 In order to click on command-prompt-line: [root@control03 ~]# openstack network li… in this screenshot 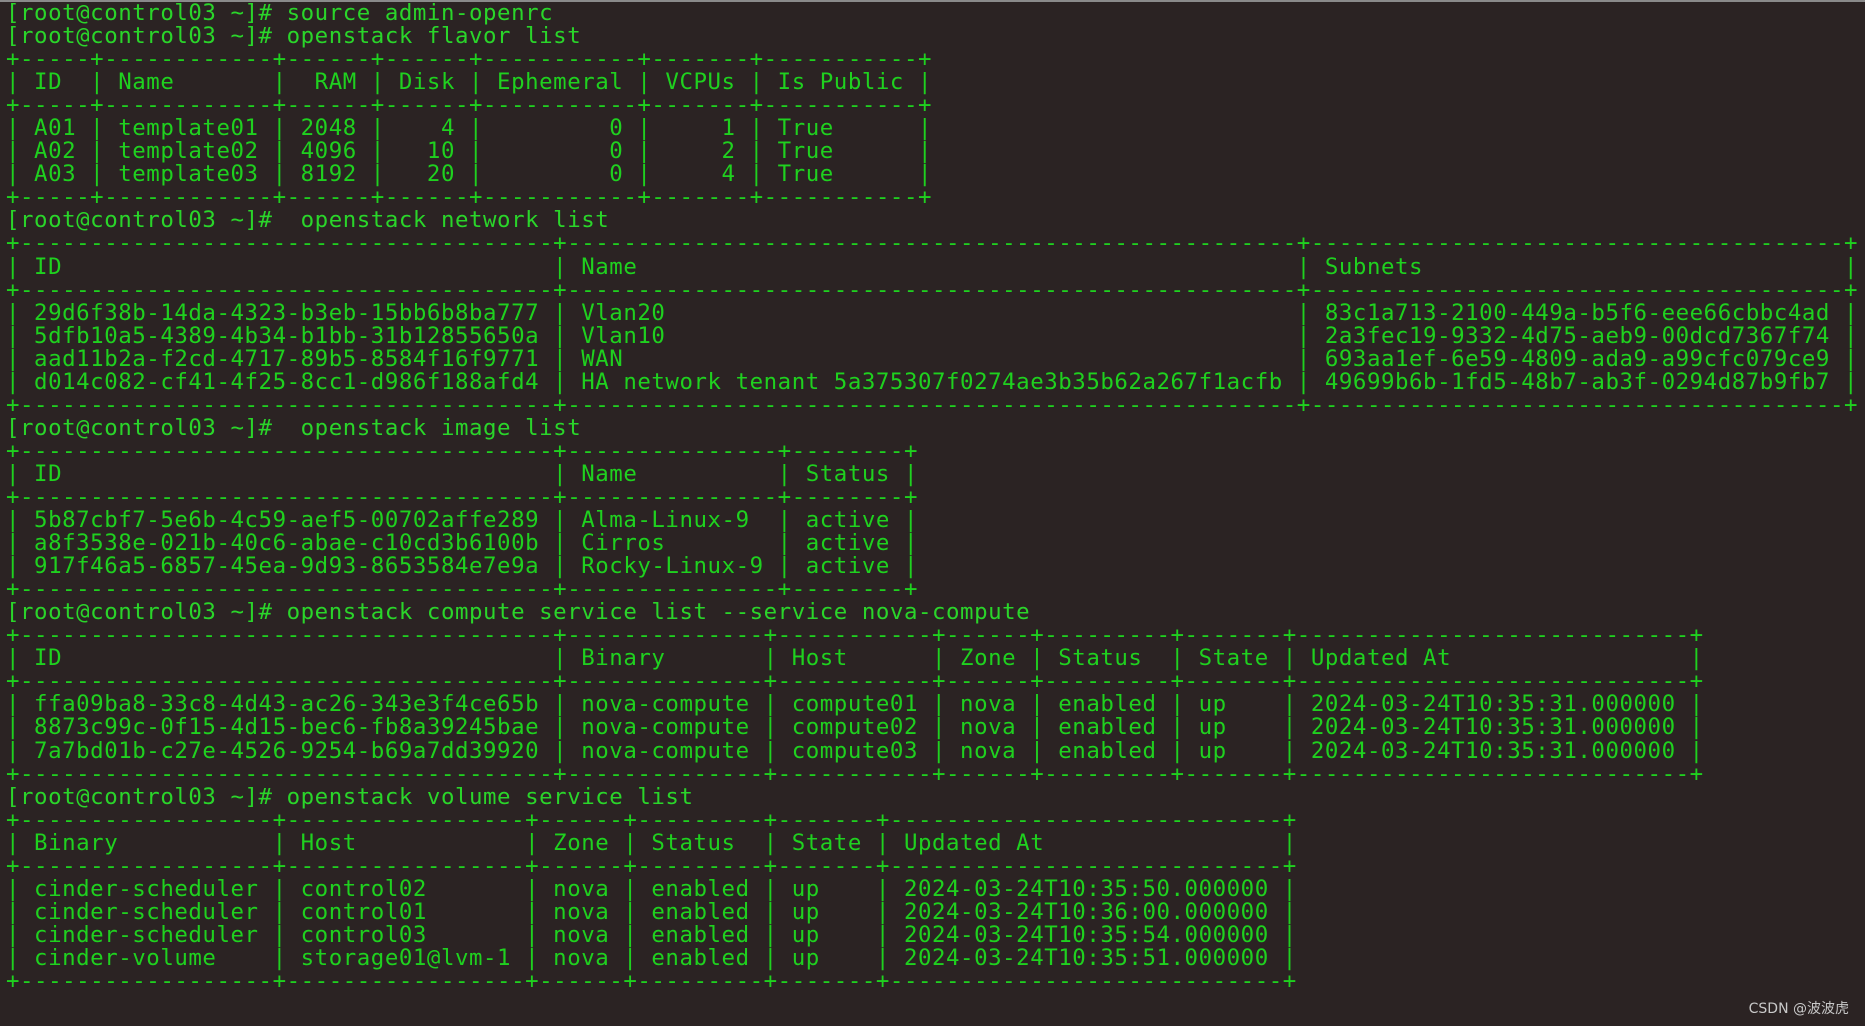, I will do `click(308, 220)`.